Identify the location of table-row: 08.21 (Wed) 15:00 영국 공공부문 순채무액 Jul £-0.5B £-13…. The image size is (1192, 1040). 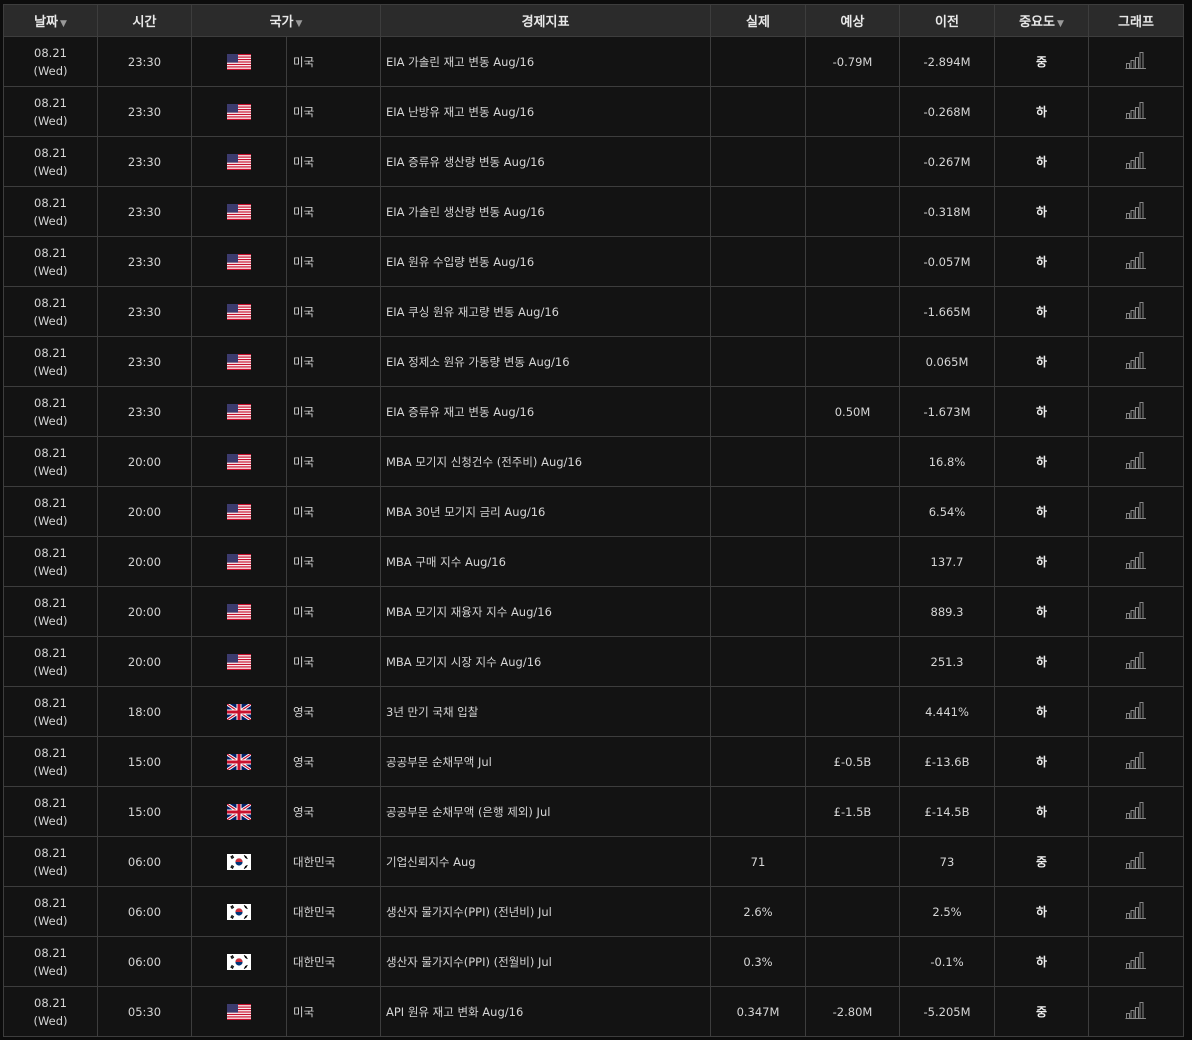
(593, 761).